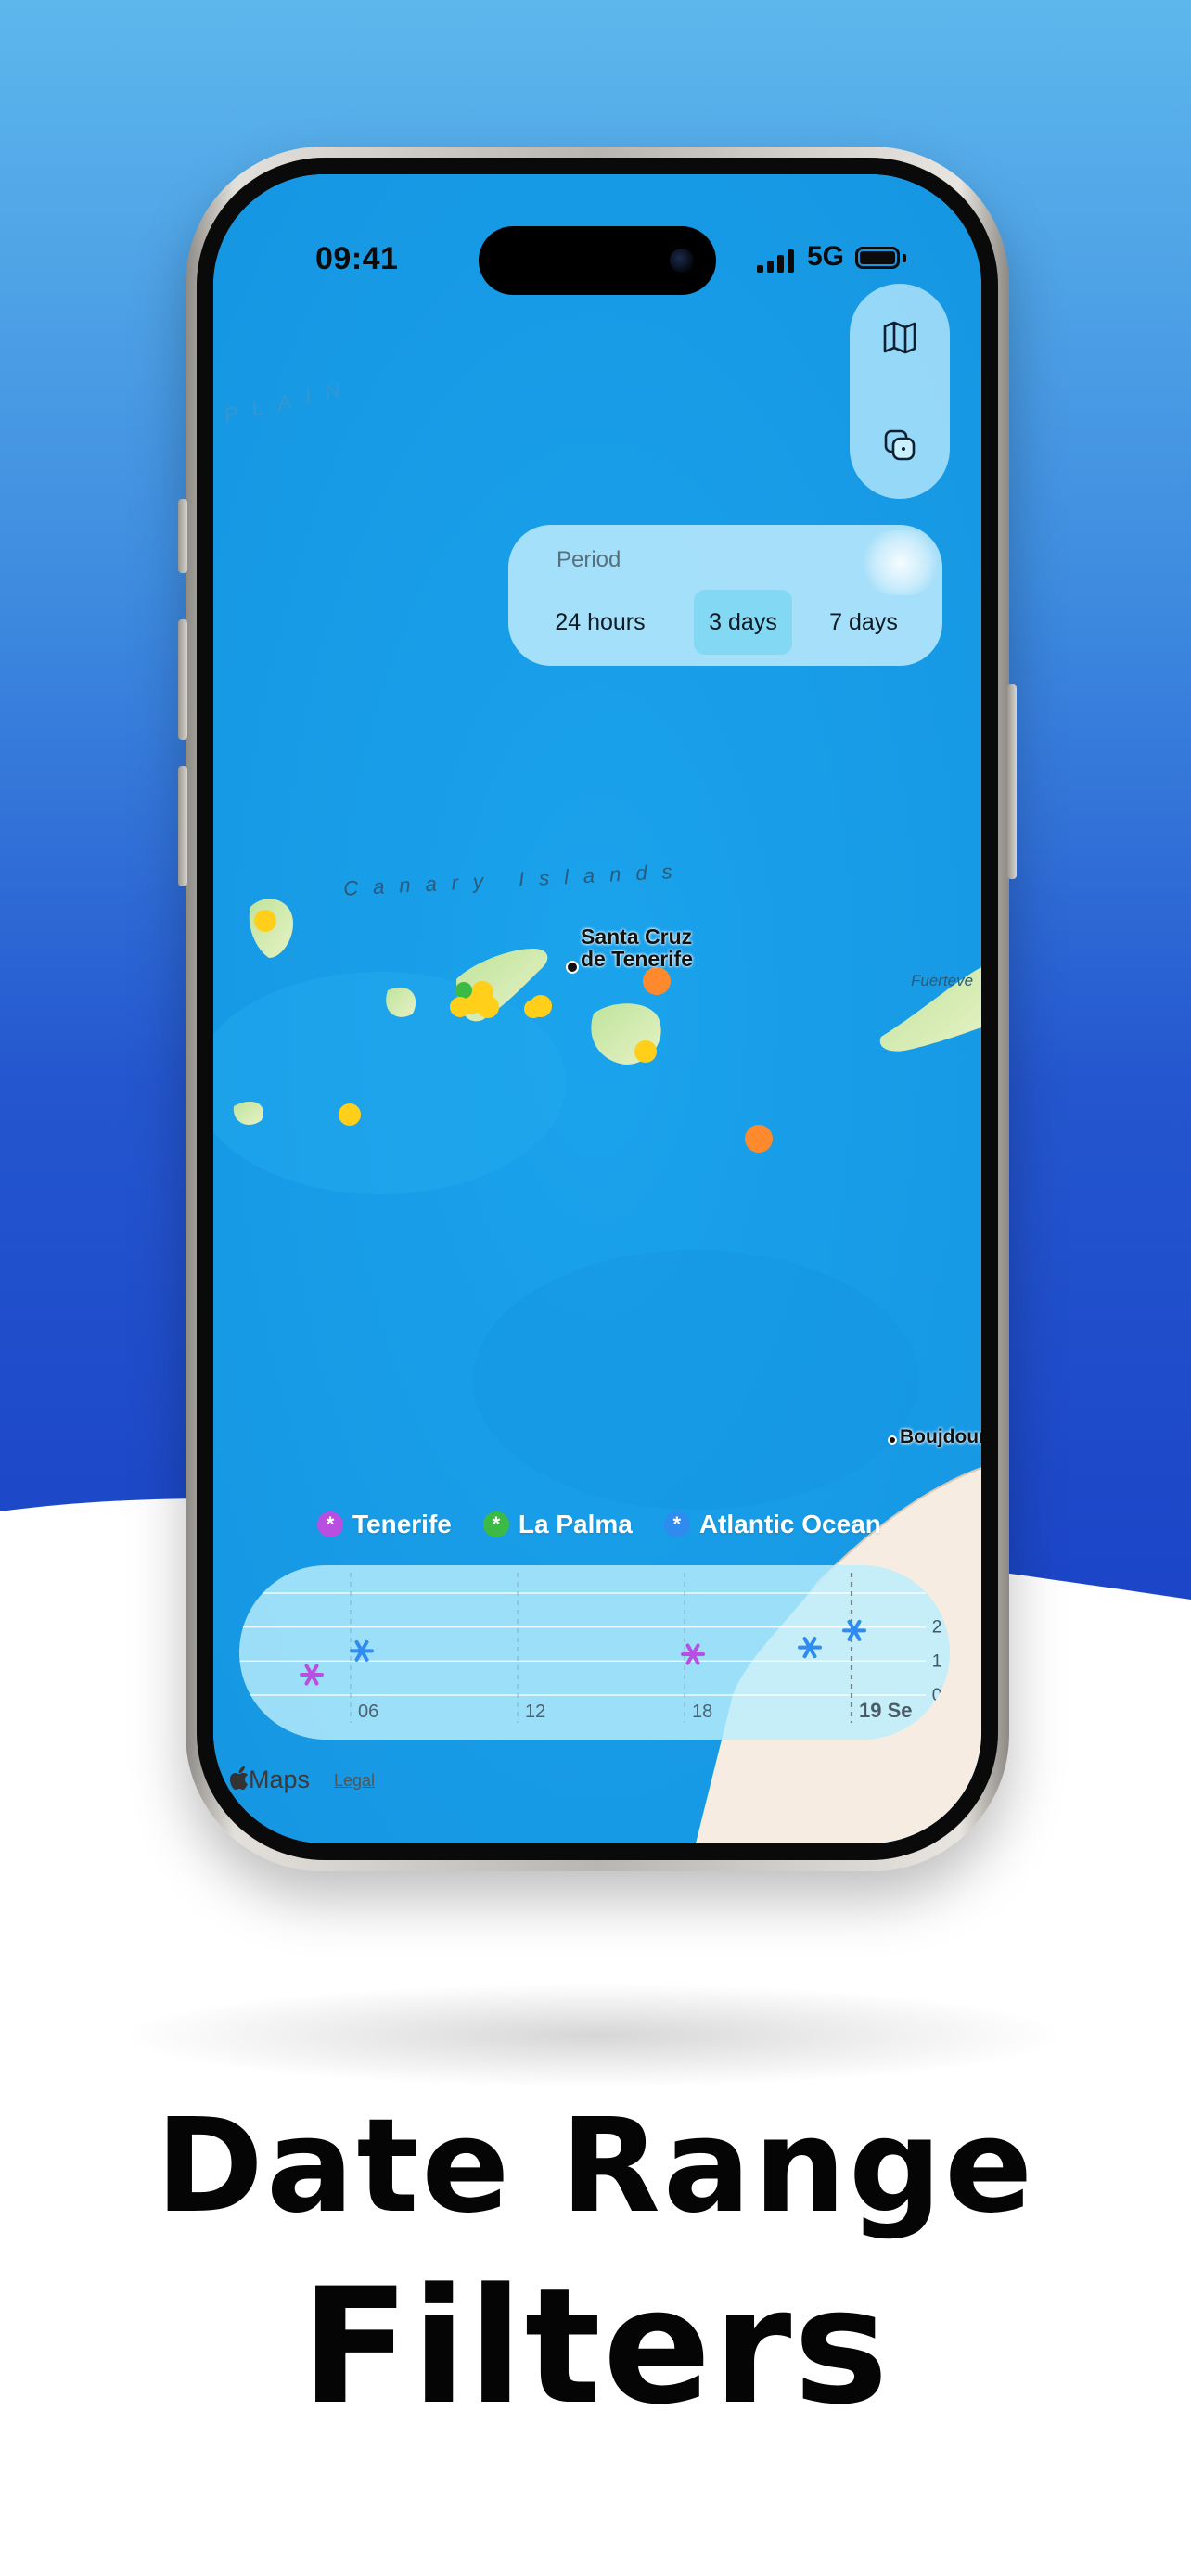 The height and width of the screenshot is (2576, 1191). Describe the element at coordinates (595, 2166) in the screenshot. I see `headline-line-1: Date Range` at that location.